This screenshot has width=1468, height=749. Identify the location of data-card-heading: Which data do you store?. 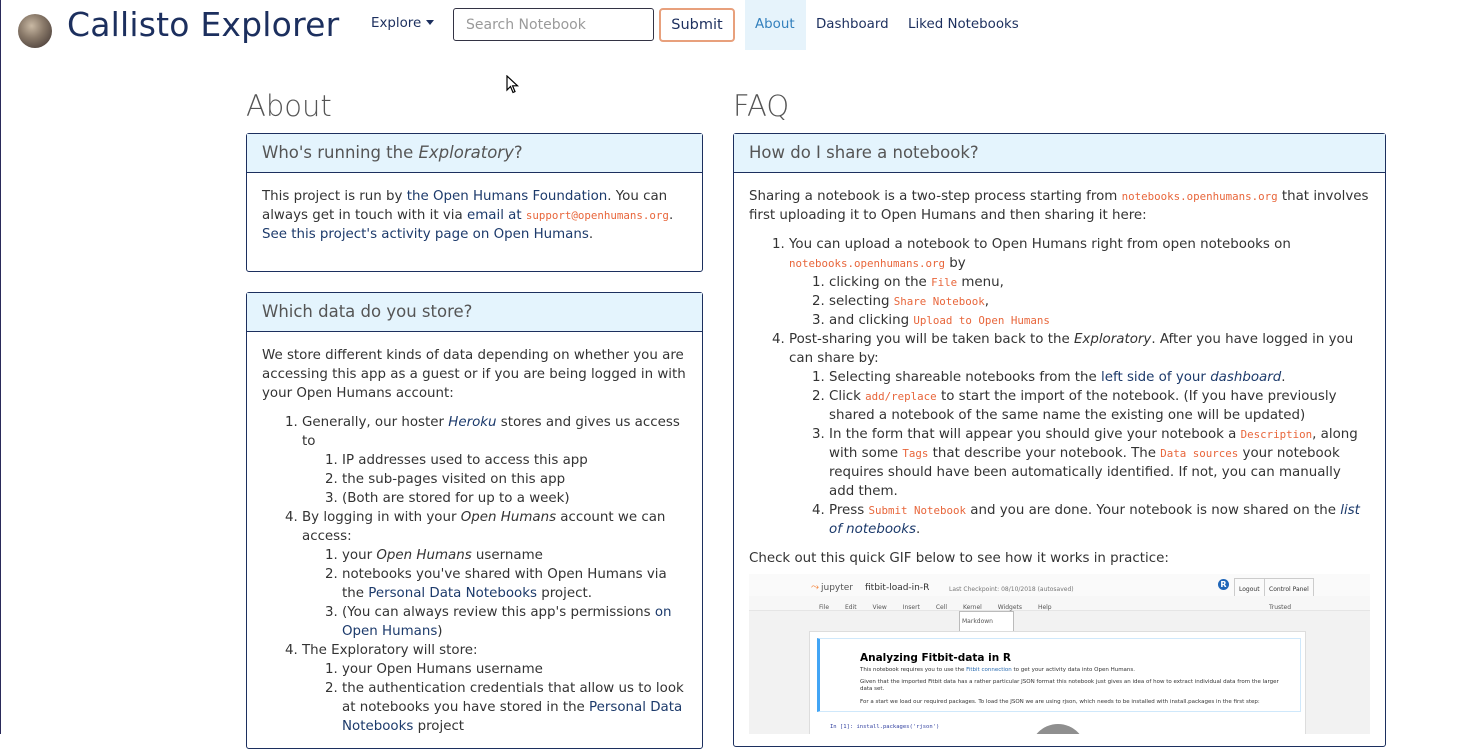
(474, 312).